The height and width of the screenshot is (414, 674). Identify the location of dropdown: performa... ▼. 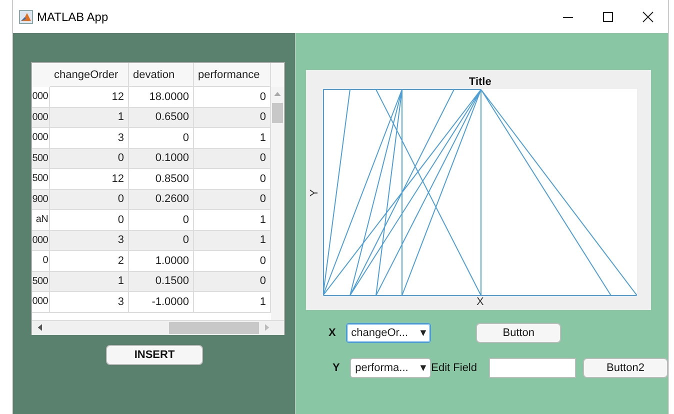
(391, 368).